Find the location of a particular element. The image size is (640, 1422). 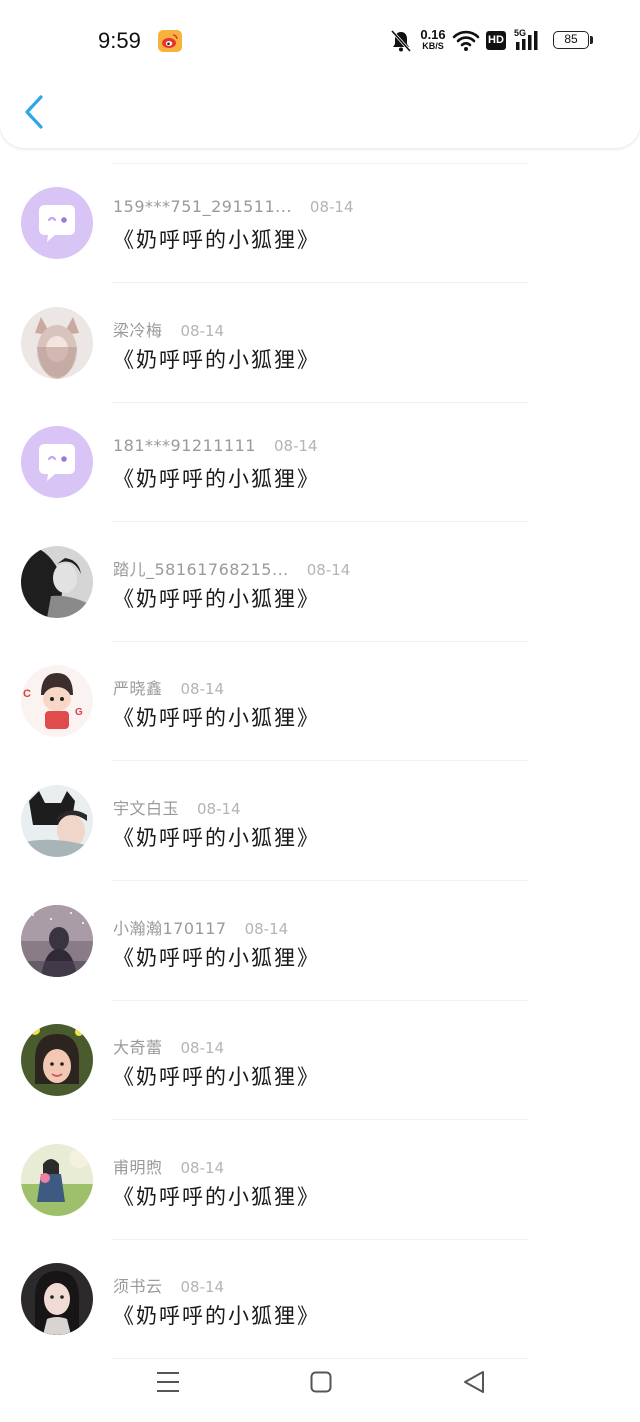

network-speed: 0.16 KB/S is located at coordinates (433, 40).